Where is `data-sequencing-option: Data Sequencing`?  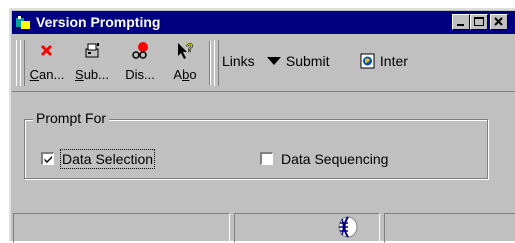 data-sequencing-option: Data Sequencing is located at coordinates (360, 160).